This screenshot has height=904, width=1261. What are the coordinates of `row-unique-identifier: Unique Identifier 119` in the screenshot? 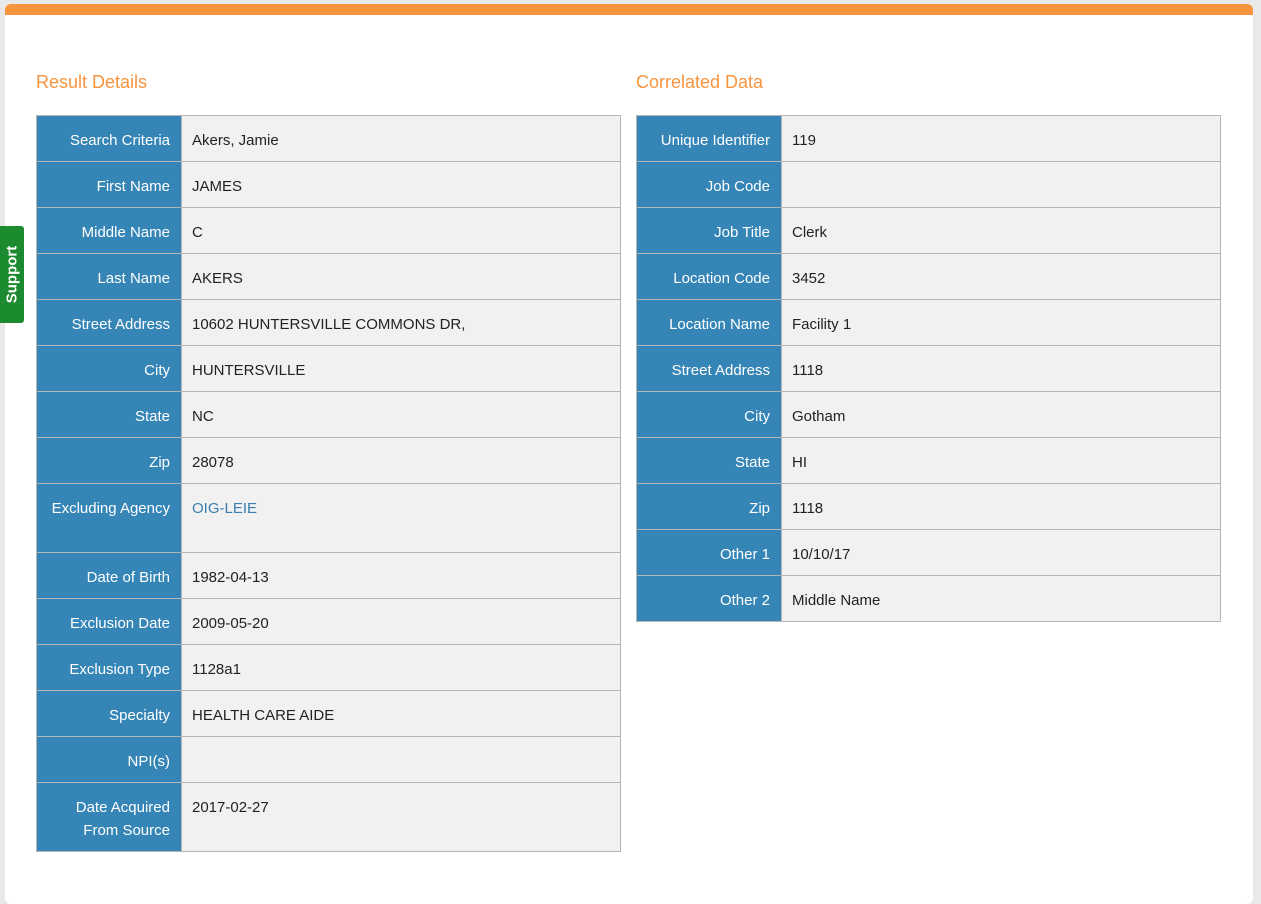 It's located at (928, 138).